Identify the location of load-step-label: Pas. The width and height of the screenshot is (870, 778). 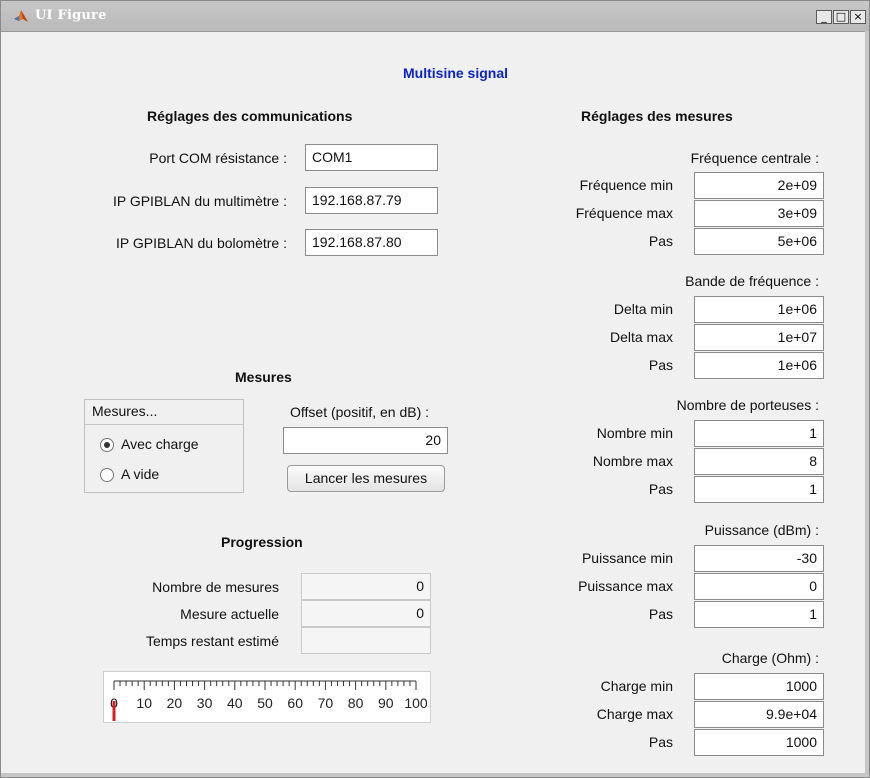
(660, 742).